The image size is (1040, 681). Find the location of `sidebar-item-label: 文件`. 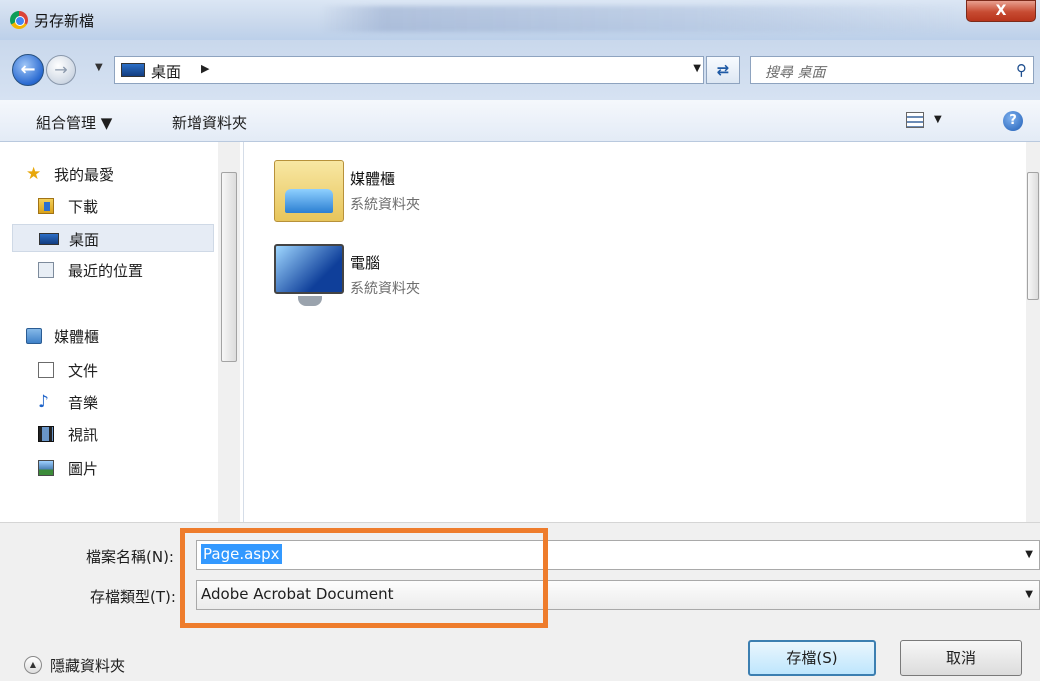

sidebar-item-label: 文件 is located at coordinates (83, 371).